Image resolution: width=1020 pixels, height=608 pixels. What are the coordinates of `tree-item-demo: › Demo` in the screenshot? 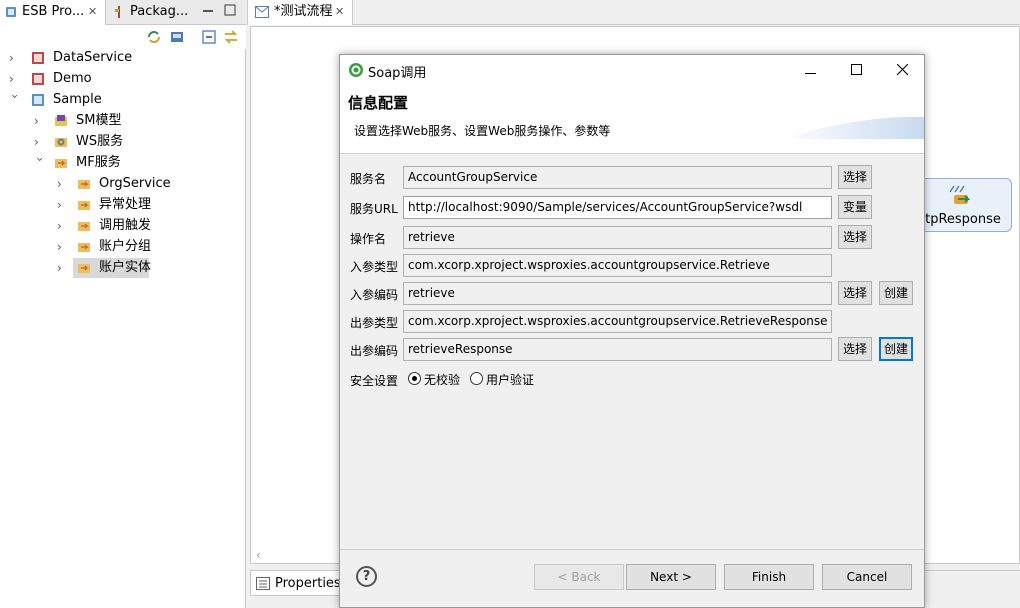 It's located at (122, 79).